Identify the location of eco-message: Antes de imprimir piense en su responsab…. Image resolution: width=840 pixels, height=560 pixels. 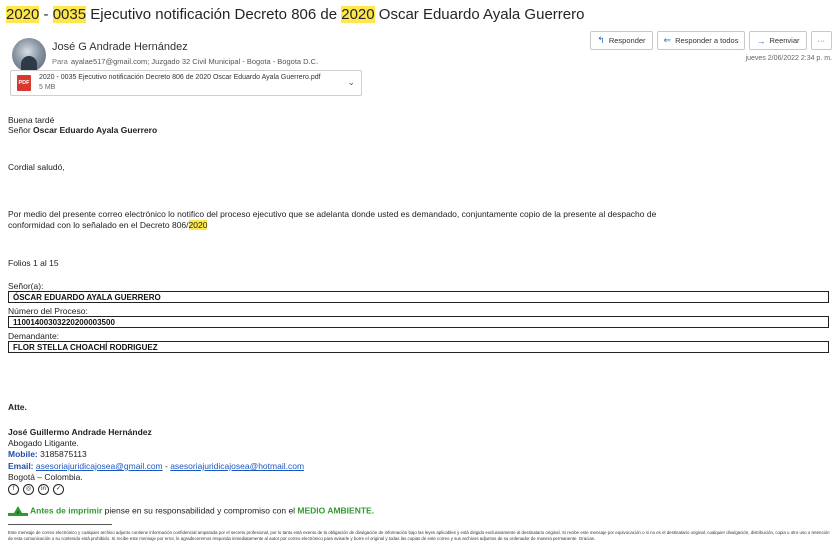
(191, 511).